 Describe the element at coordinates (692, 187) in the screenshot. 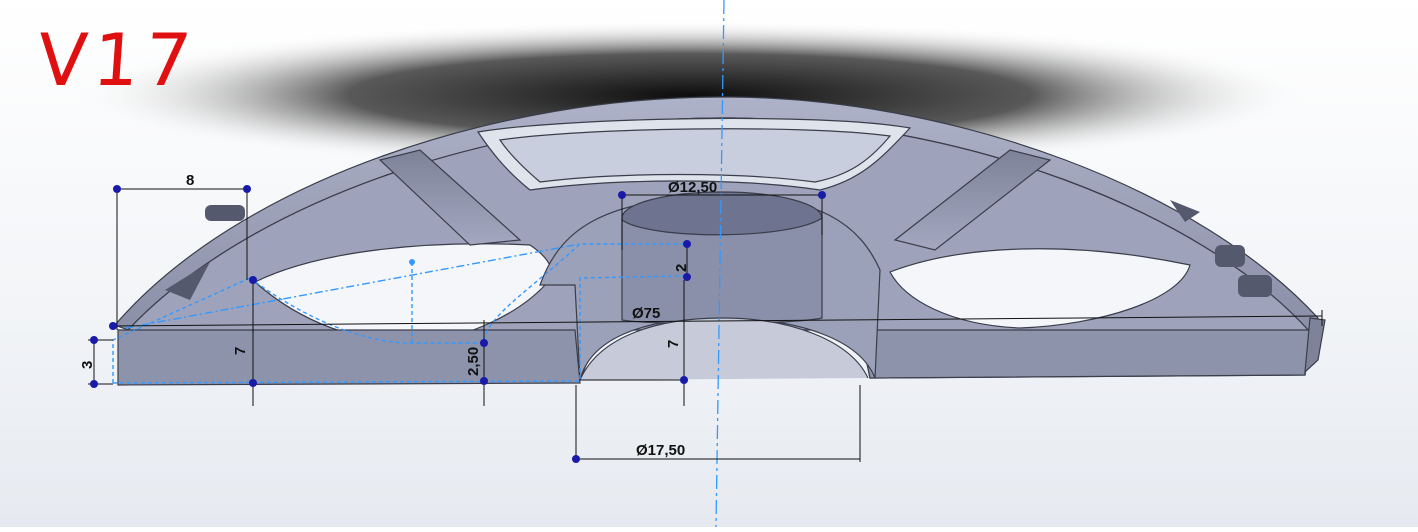

I see `dim-diameter-hub-top: Ø12,50` at that location.